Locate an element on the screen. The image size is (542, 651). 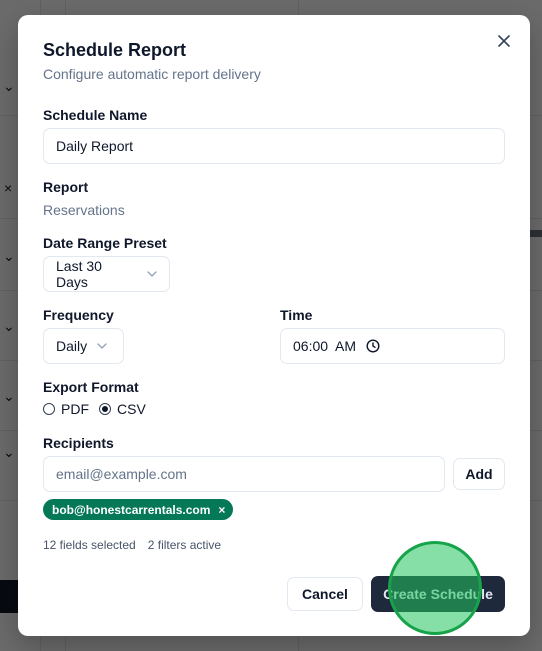
frequency-value: Daily is located at coordinates (72, 346).